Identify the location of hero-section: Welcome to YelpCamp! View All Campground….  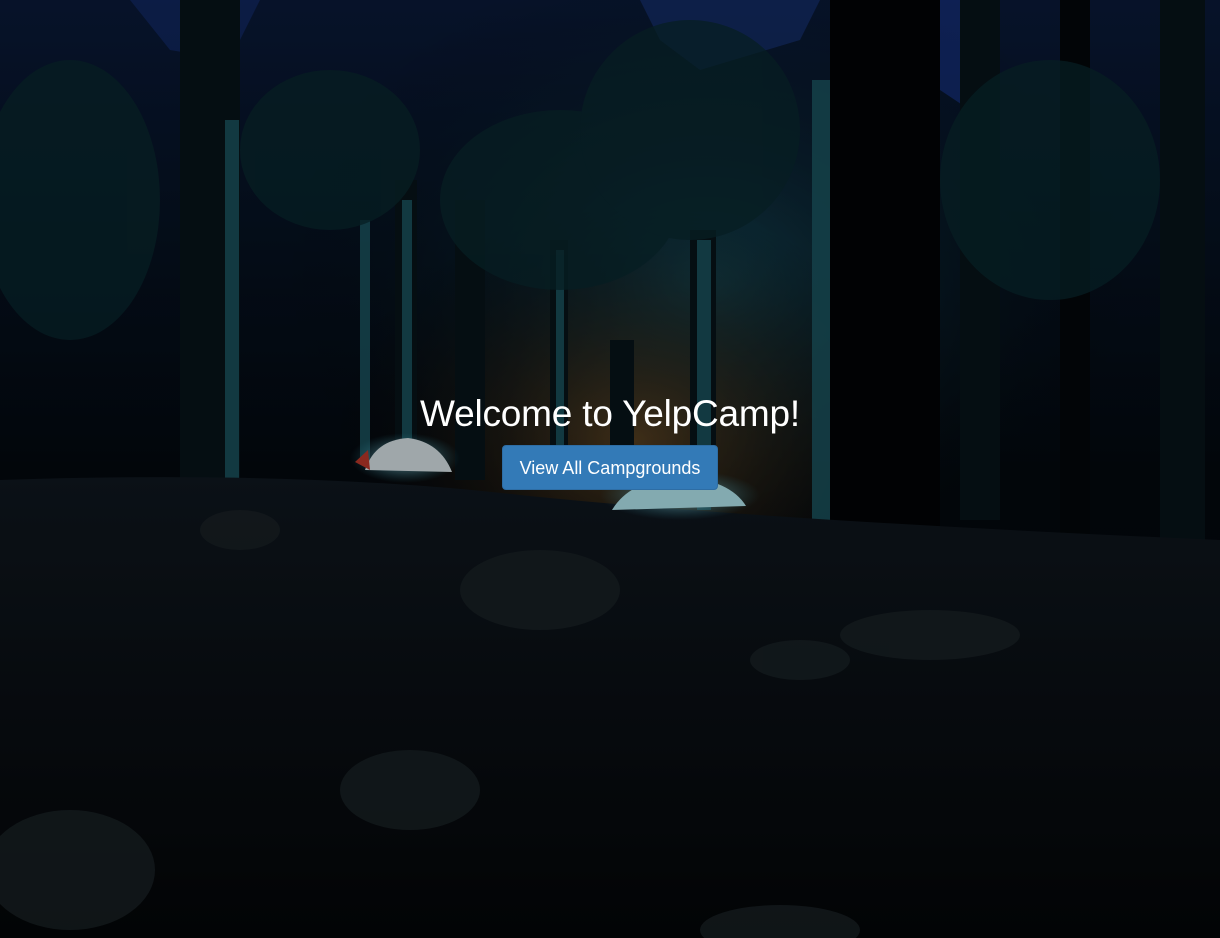
(610, 440).